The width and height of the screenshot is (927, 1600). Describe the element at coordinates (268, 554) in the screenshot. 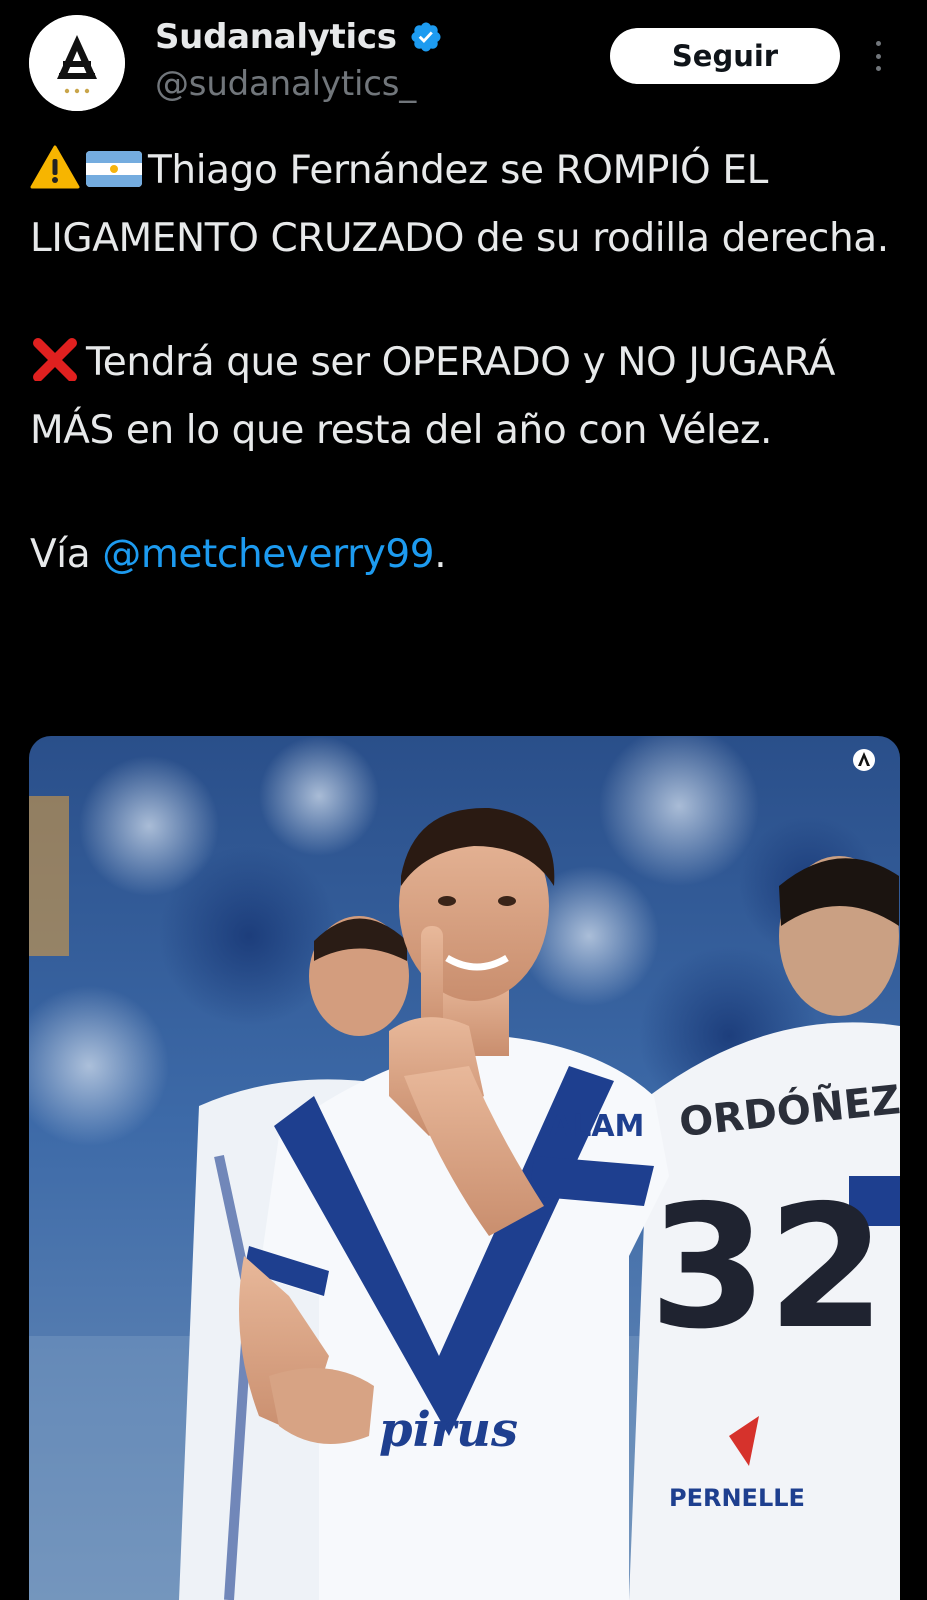

I see `mention-link: @metcheverry99` at that location.